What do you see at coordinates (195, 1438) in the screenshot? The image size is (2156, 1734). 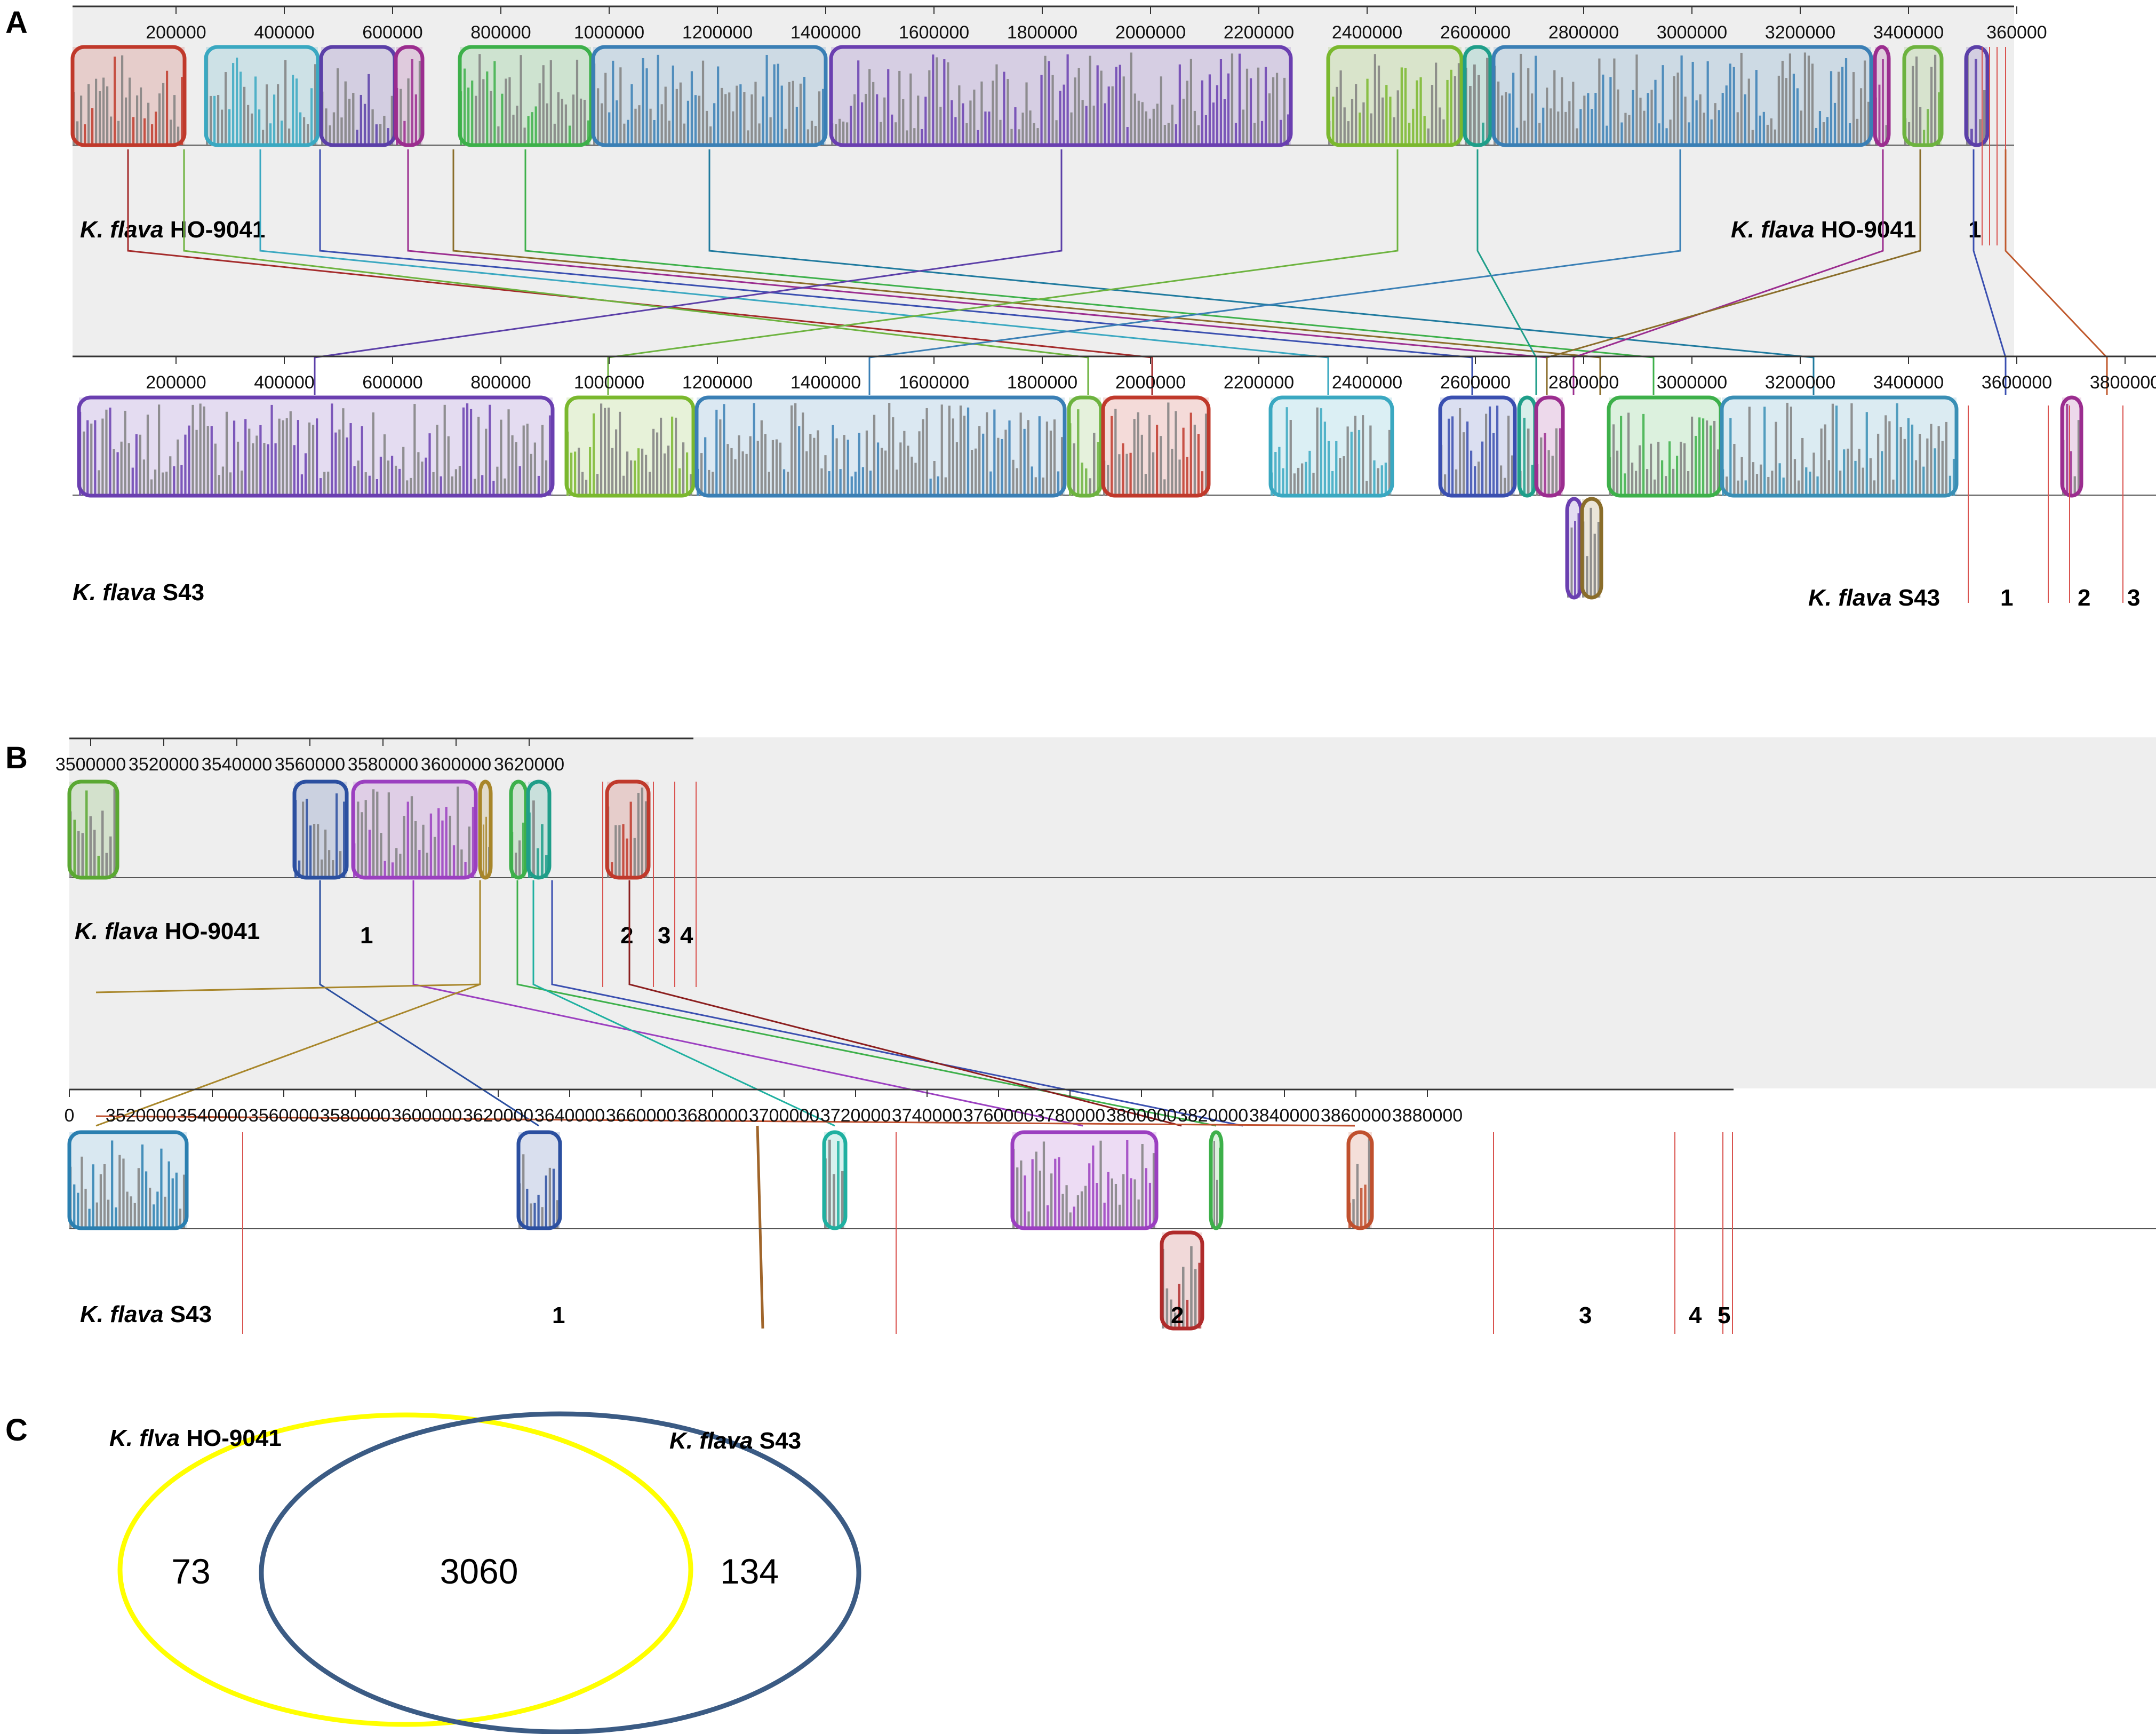 I see `venn-label-ho9041: K. flva HO-9041` at bounding box center [195, 1438].